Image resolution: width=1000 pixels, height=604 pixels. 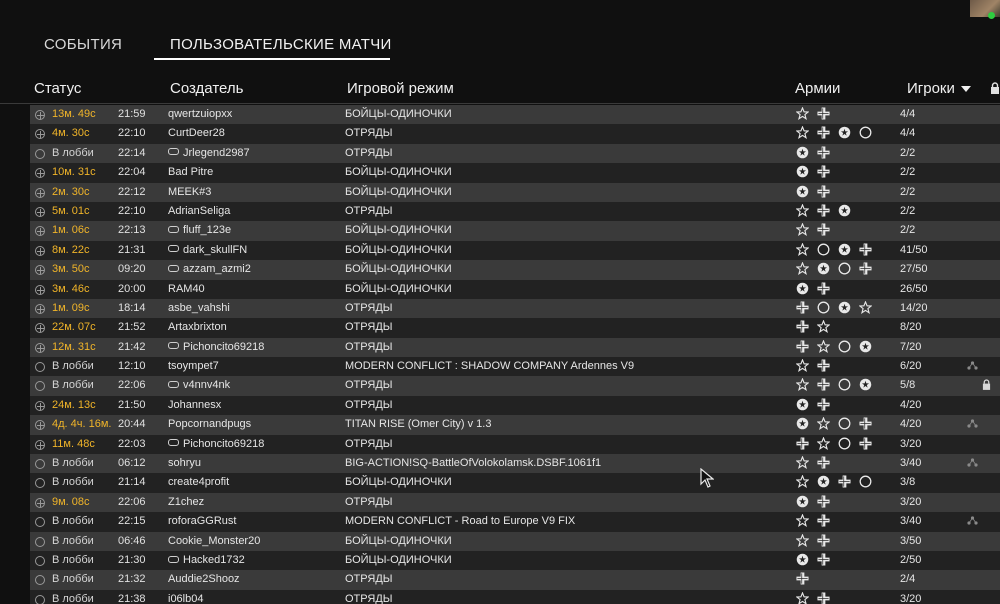 I want to click on tab-events: СОБЫТИЯ, so click(x=83, y=44).